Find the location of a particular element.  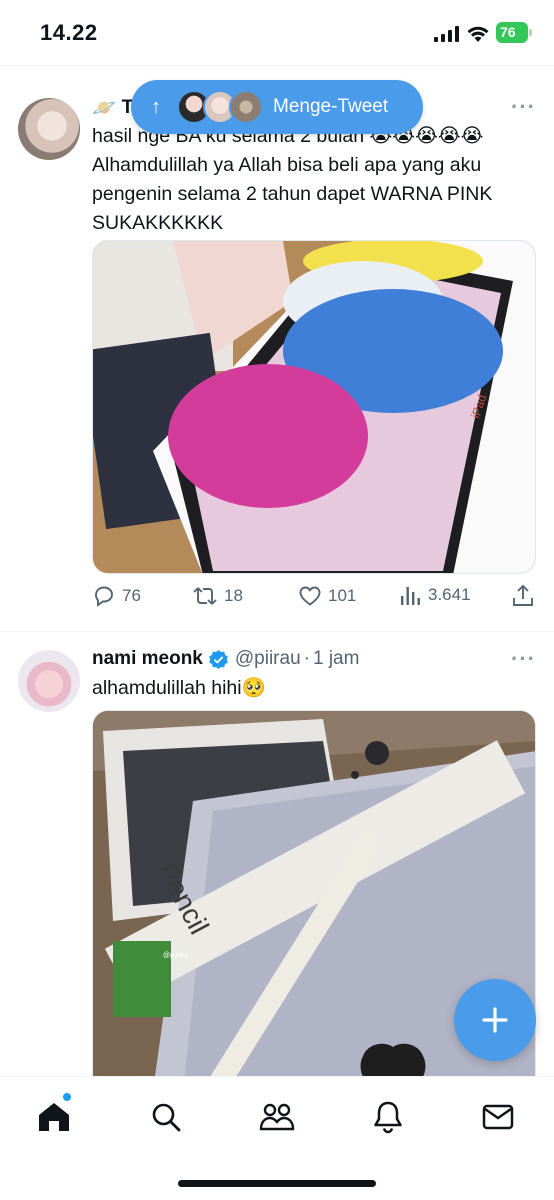

tweet-header: nami meonk @piirau · 1 jam is located at coordinates (225, 659).